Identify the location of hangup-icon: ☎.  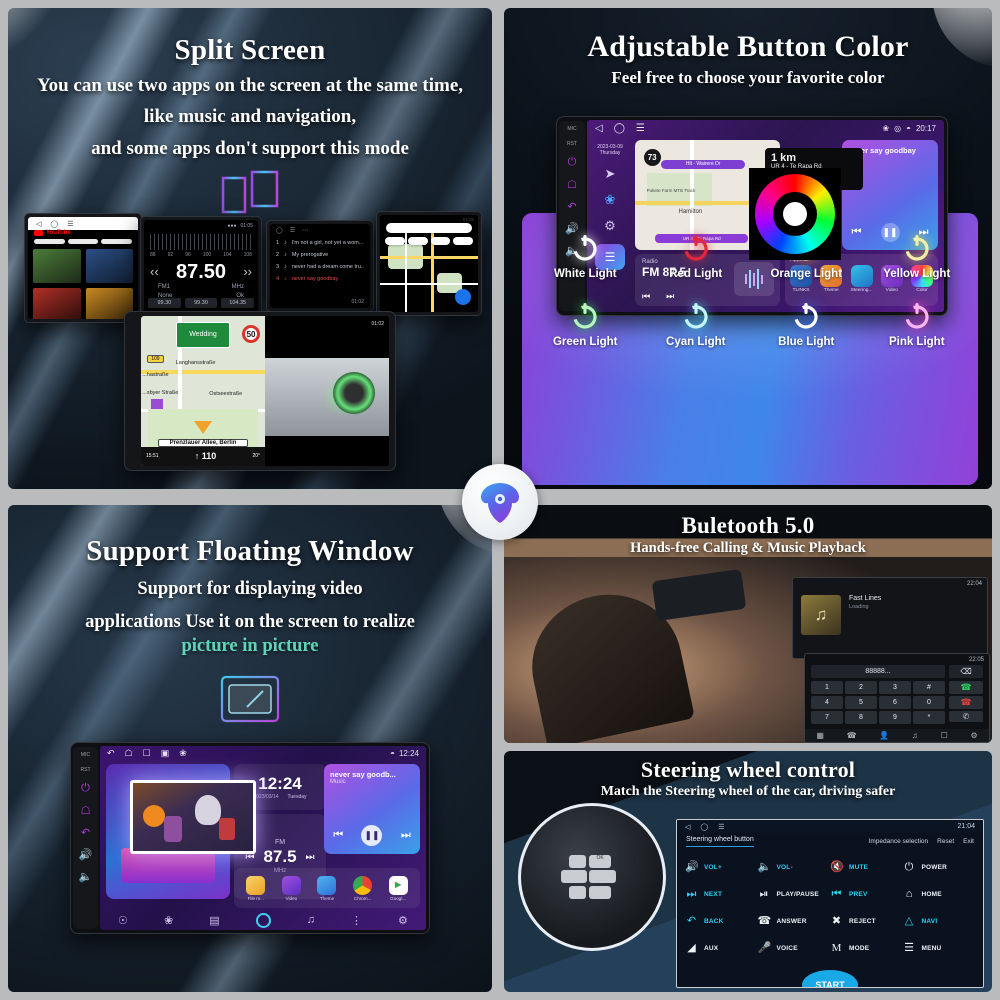
(966, 702).